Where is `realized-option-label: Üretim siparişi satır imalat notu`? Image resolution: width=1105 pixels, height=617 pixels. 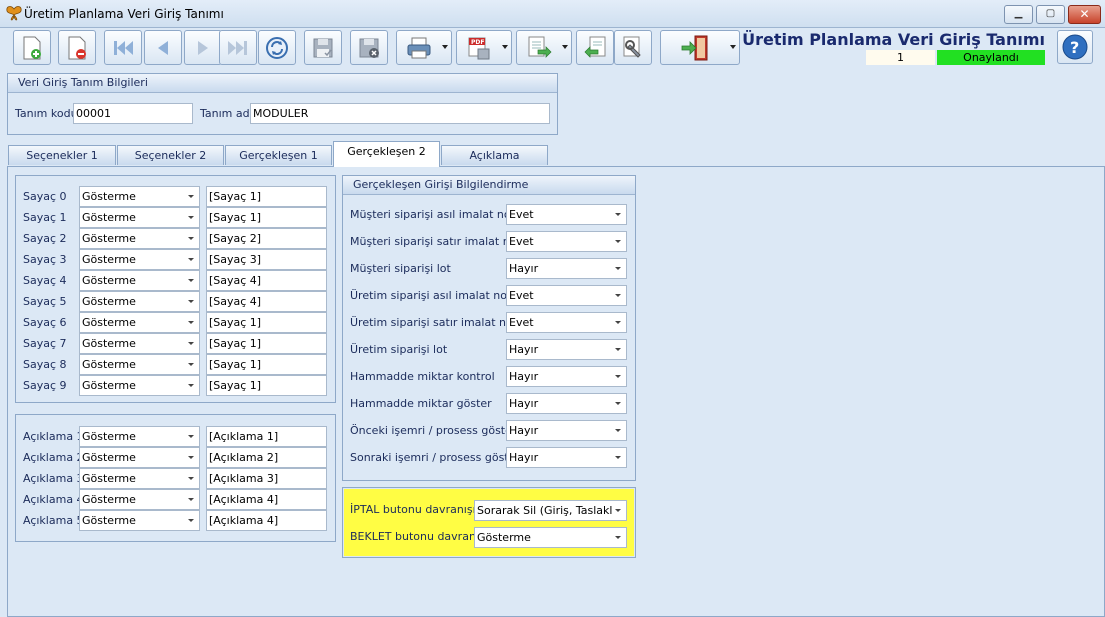
realized-option-label: Üretim siparişi satır imalat notu is located at coordinates (437, 322).